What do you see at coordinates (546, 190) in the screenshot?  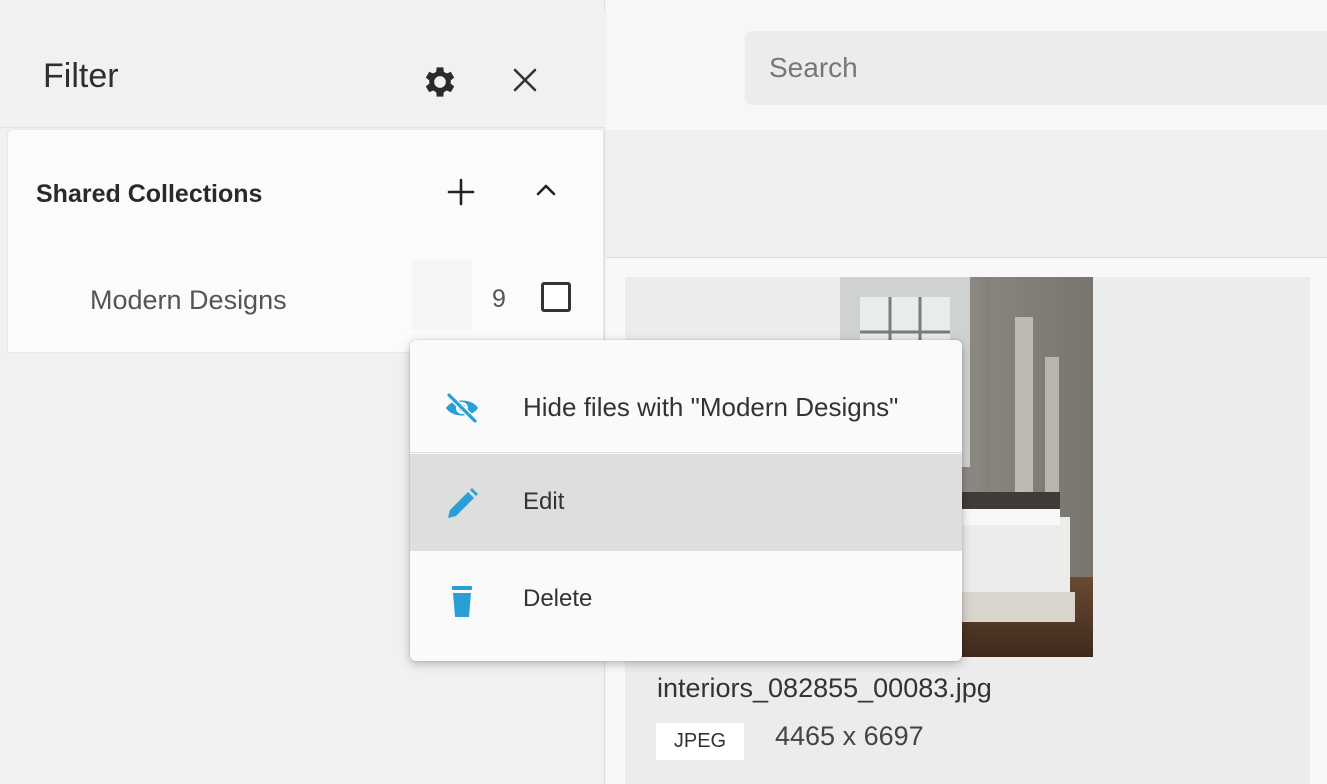 I see `chevron-up-icon` at bounding box center [546, 190].